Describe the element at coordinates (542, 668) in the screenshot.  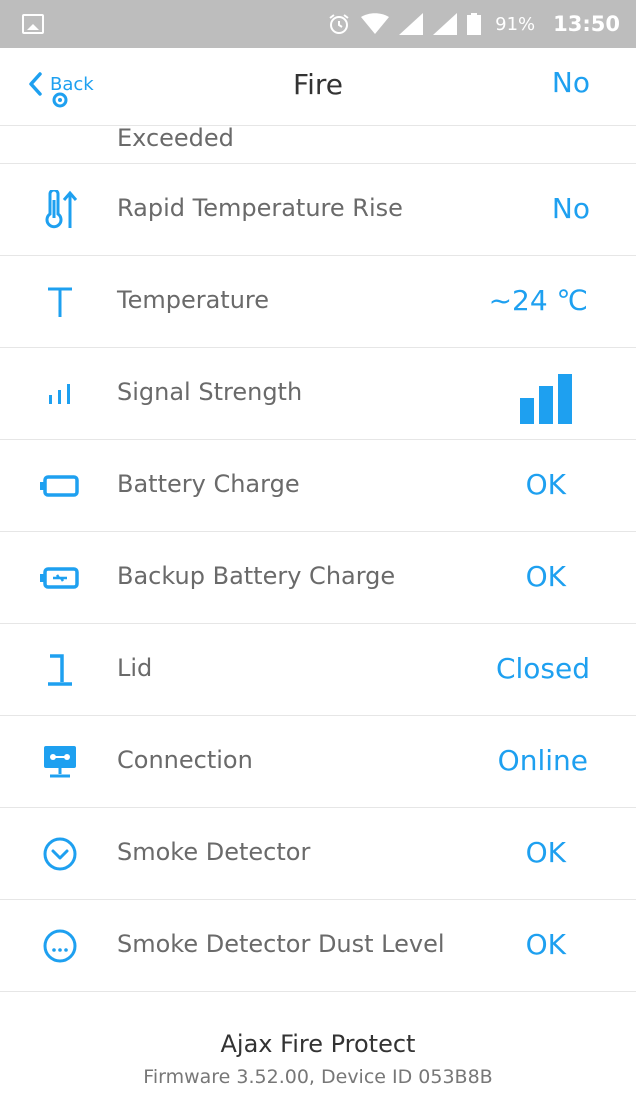
I see `row-value: Closed` at that location.